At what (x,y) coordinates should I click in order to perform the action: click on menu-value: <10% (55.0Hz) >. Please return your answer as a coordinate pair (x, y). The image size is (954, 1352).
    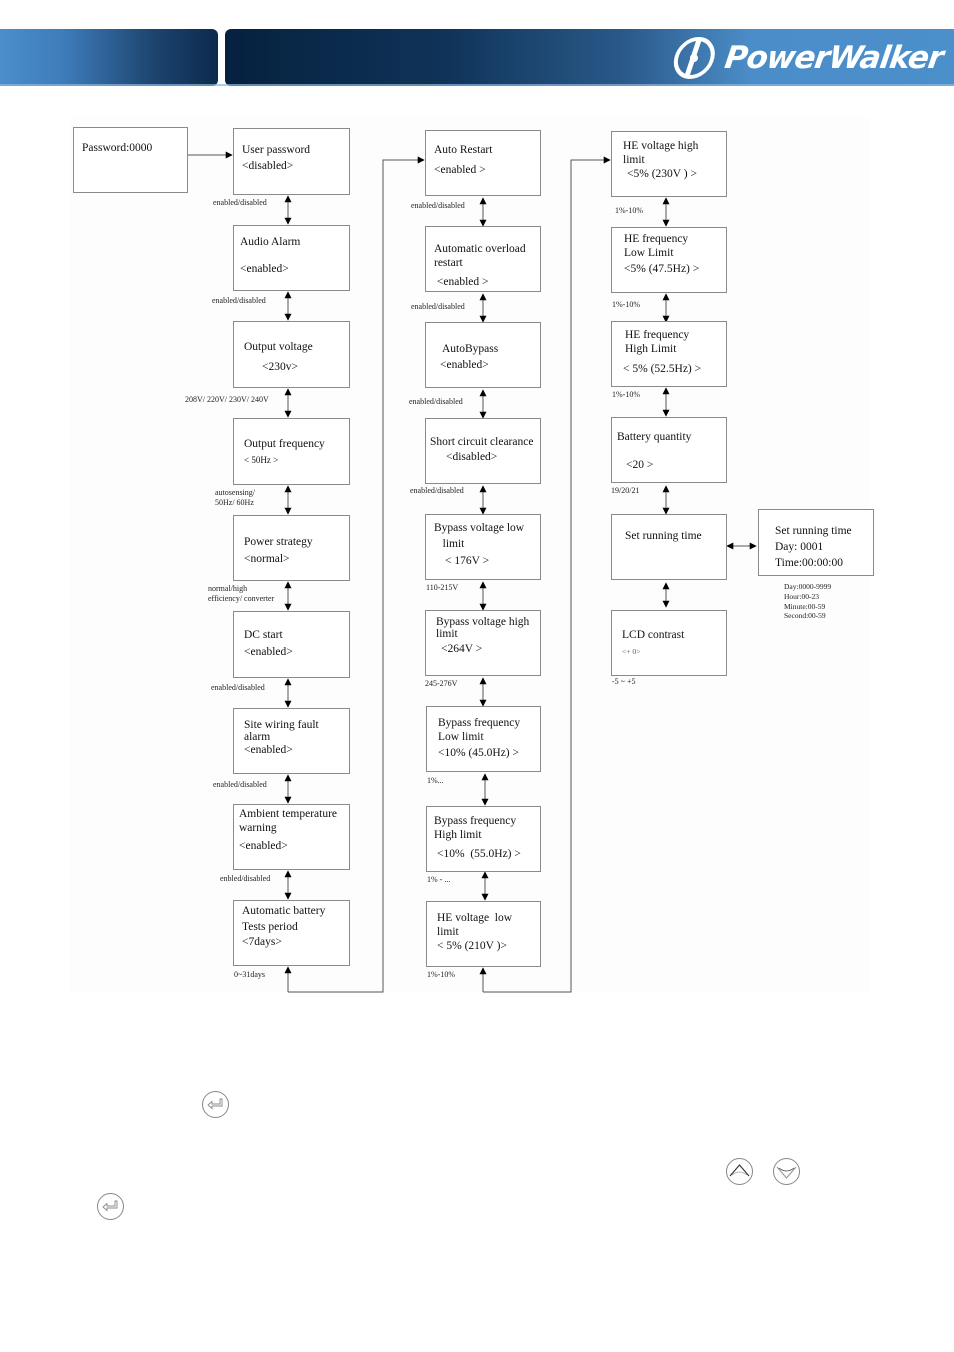
    Looking at the image, I should click on (479, 854).